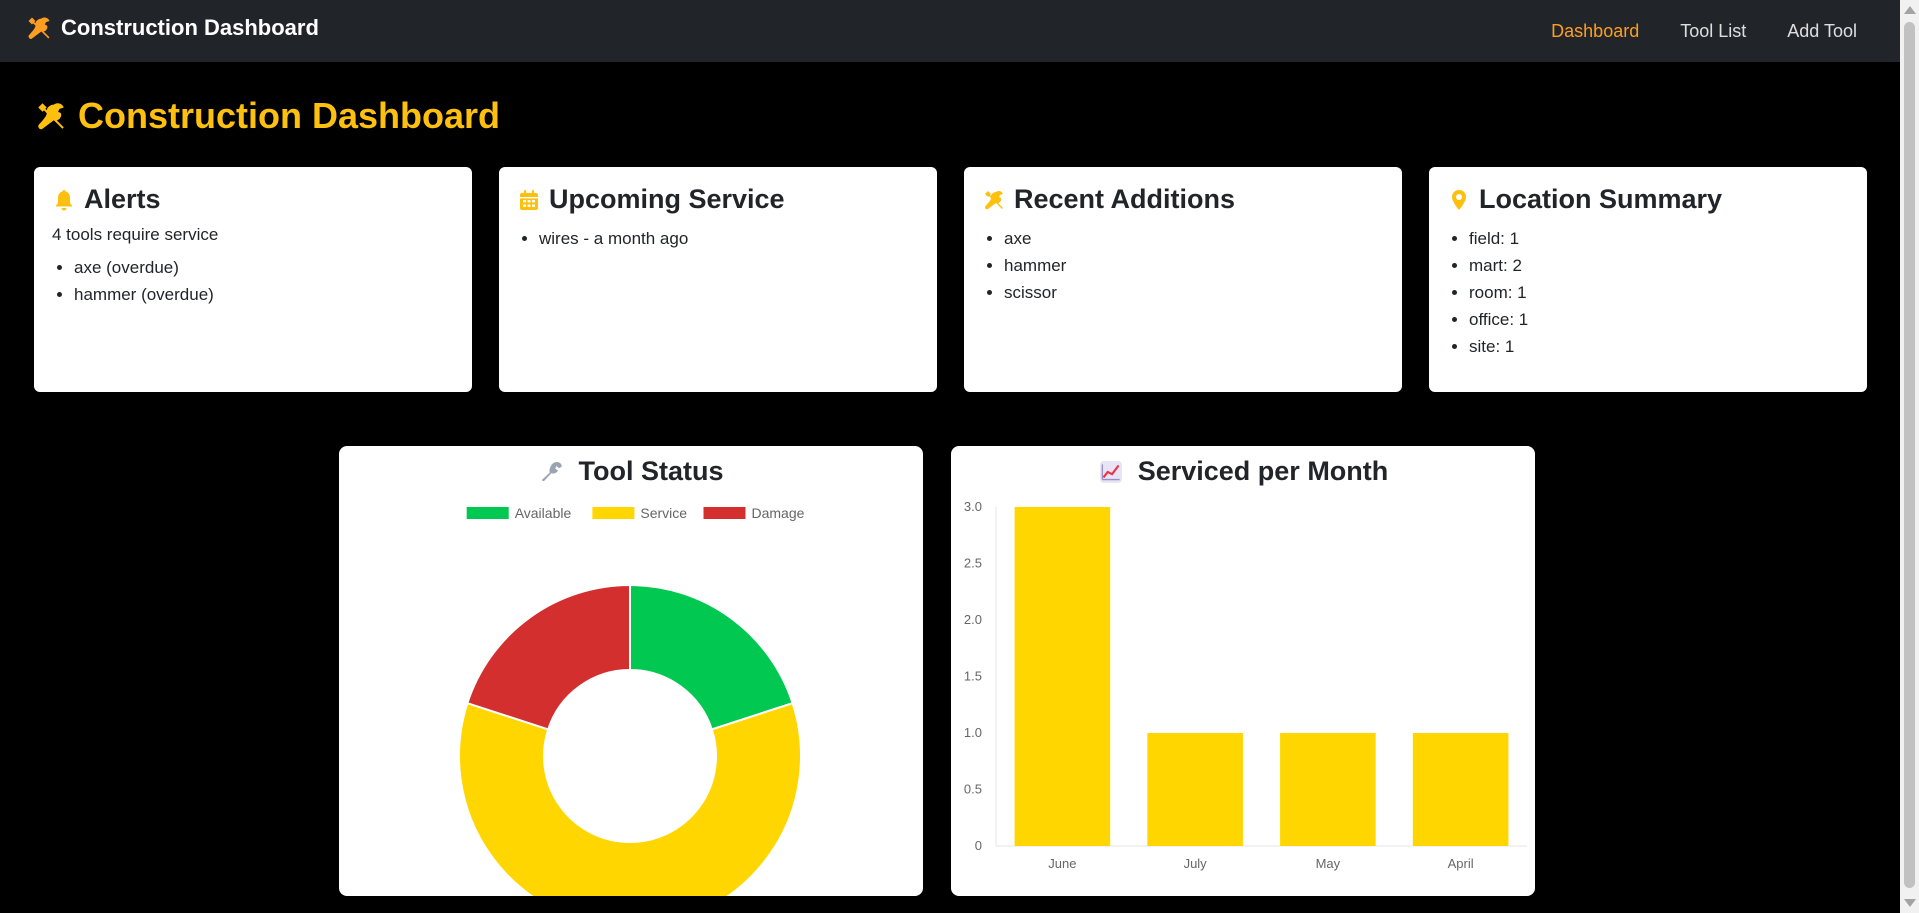 This screenshot has width=1919, height=913. What do you see at coordinates (190, 27) in the screenshot?
I see `brand-text: Construction Dashboard` at bounding box center [190, 27].